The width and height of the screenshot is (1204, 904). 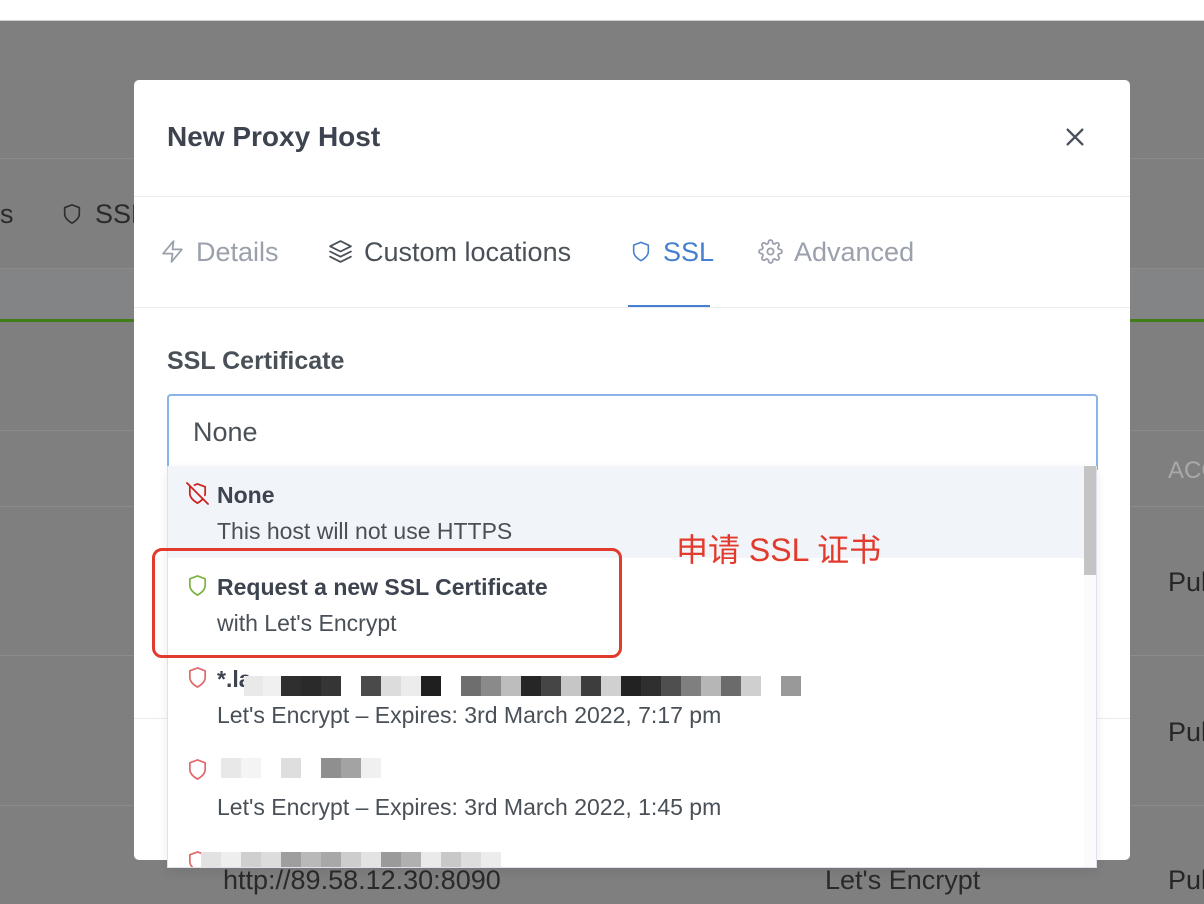 I want to click on option-title: *.la, so click(x=234, y=679).